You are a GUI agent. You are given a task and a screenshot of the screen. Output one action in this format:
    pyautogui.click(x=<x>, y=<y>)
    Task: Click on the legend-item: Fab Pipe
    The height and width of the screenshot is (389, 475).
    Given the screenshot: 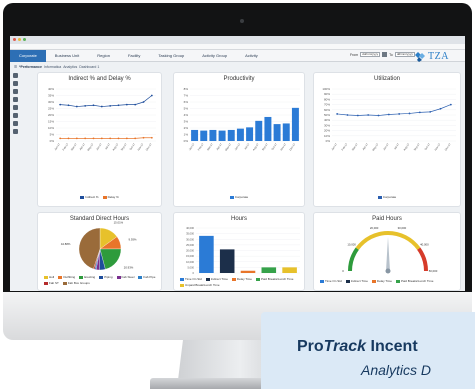 What is the action you would take?
    pyautogui.click(x=146, y=277)
    